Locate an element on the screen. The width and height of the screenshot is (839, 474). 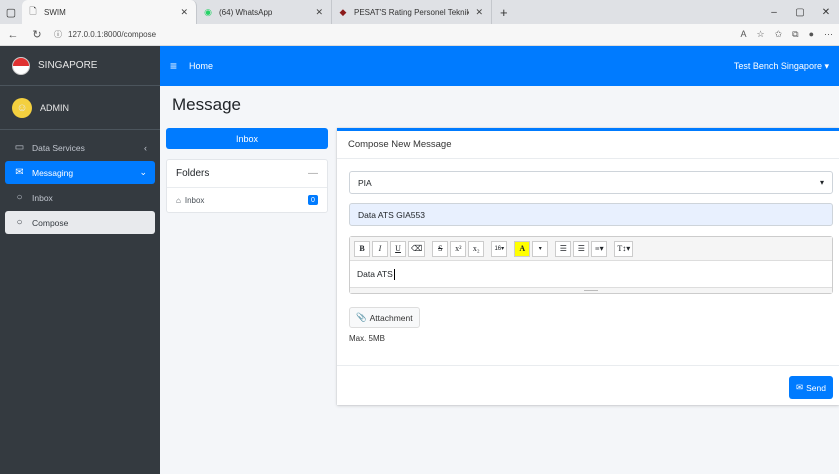
font-size-value: 16 is located at coordinates (498, 248).